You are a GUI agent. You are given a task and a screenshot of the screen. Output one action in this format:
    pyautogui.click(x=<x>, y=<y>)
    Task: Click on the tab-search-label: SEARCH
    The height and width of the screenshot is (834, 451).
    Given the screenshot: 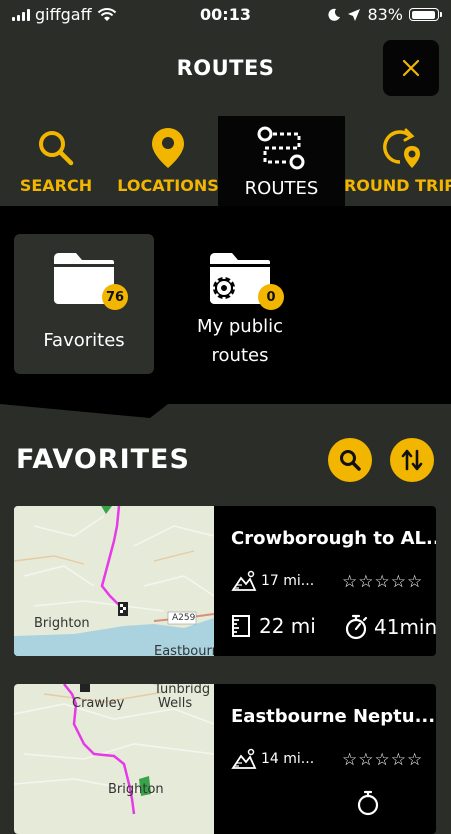 What is the action you would take?
    pyautogui.click(x=56, y=185)
    